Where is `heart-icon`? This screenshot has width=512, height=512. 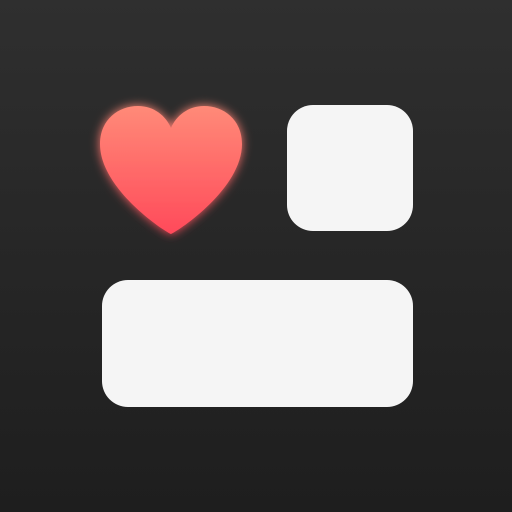 heart-icon is located at coordinates (171, 170).